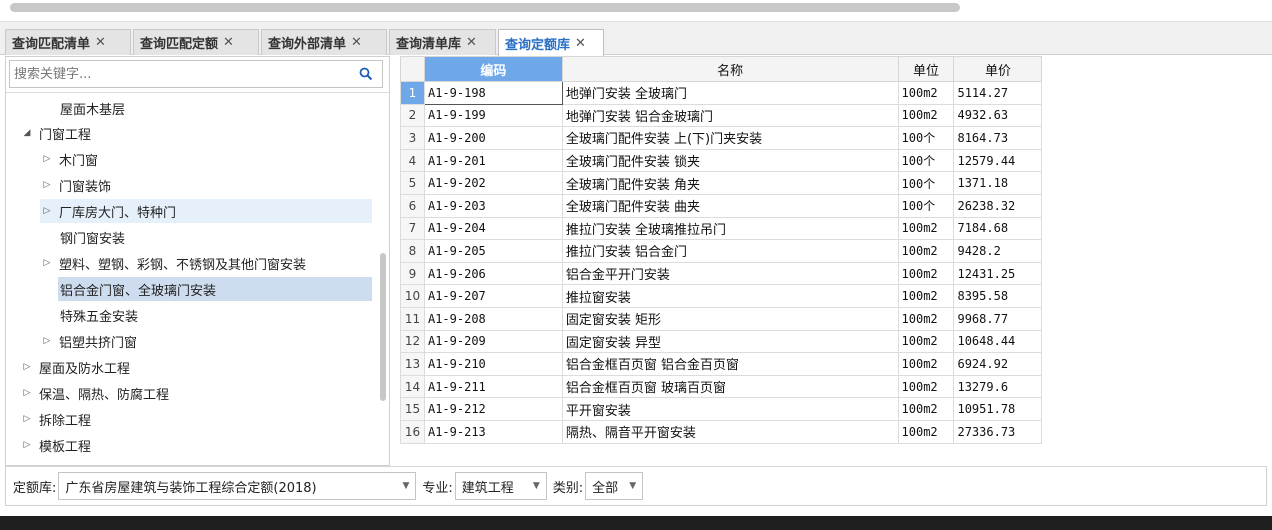  What do you see at coordinates (215, 289) in the screenshot?
I see `tree-node-selected: 铝合金门窗、全玻璃门安装` at bounding box center [215, 289].